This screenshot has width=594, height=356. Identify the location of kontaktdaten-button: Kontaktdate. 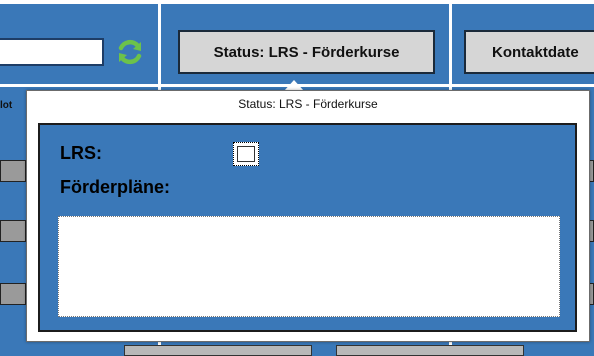
(529, 52).